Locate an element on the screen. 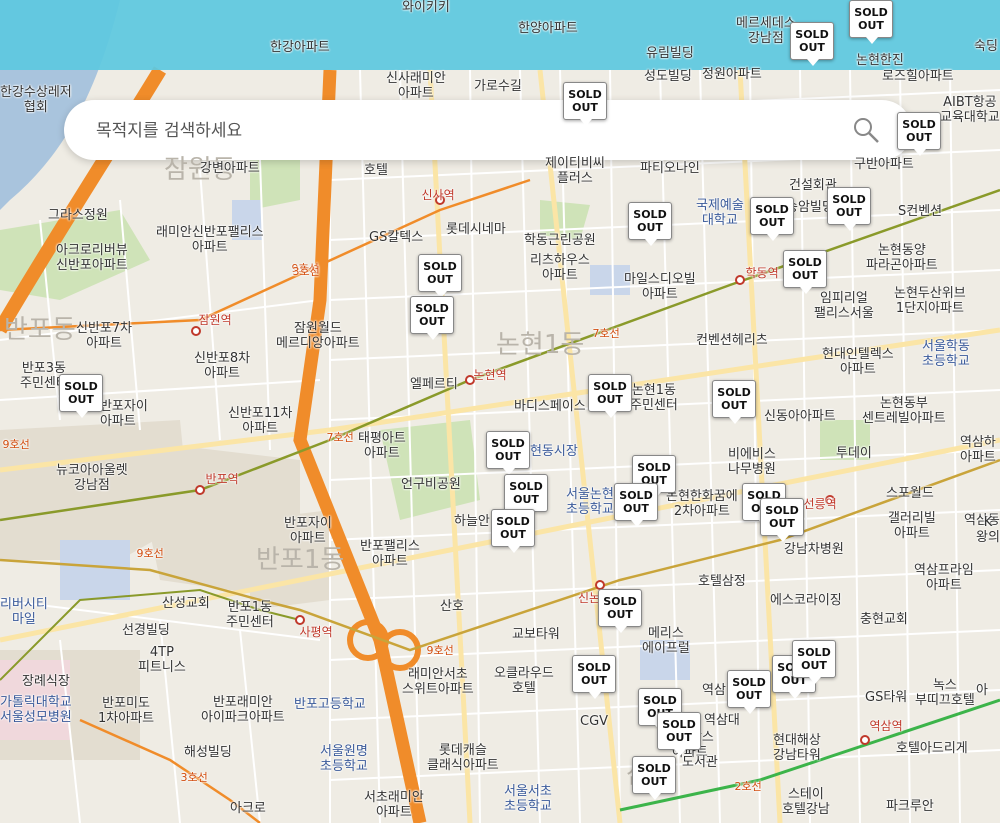  map-label: 하늘안 is located at coordinates (472, 521).